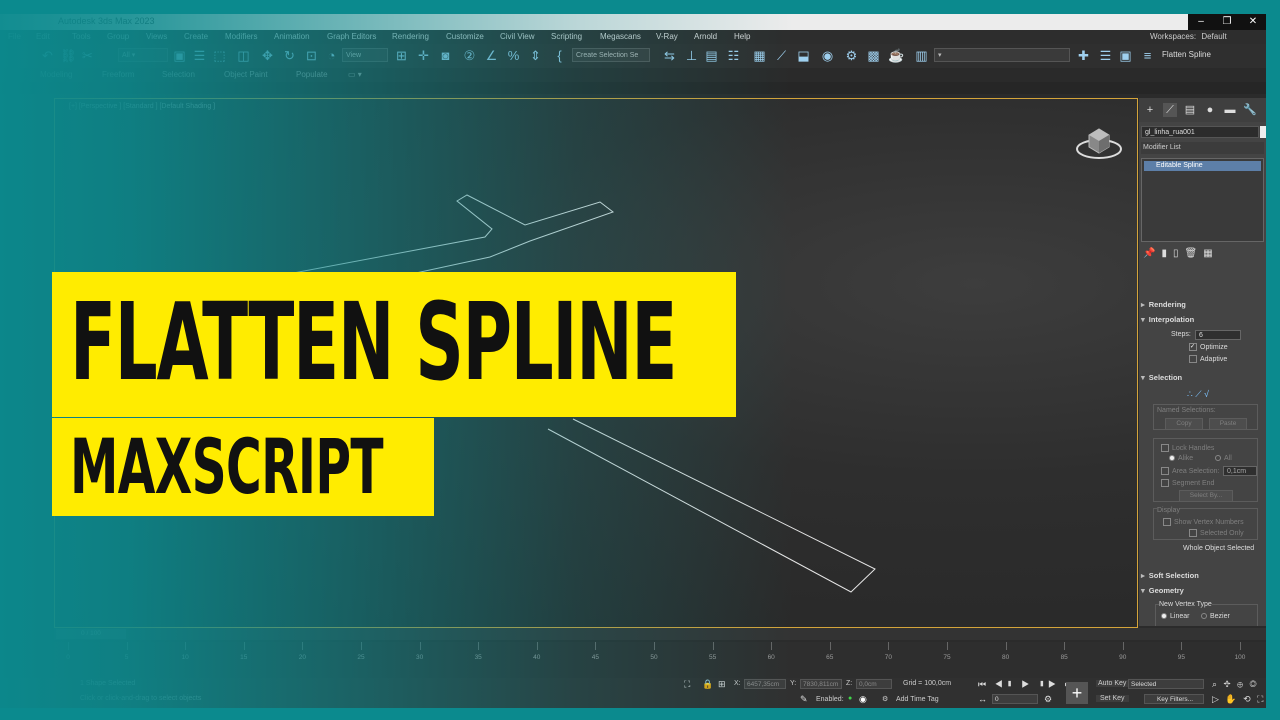 This screenshot has width=1280, height=720. Describe the element at coordinates (759, 55) in the screenshot. I see `ribbon-toggle-icon: ▦` at that location.